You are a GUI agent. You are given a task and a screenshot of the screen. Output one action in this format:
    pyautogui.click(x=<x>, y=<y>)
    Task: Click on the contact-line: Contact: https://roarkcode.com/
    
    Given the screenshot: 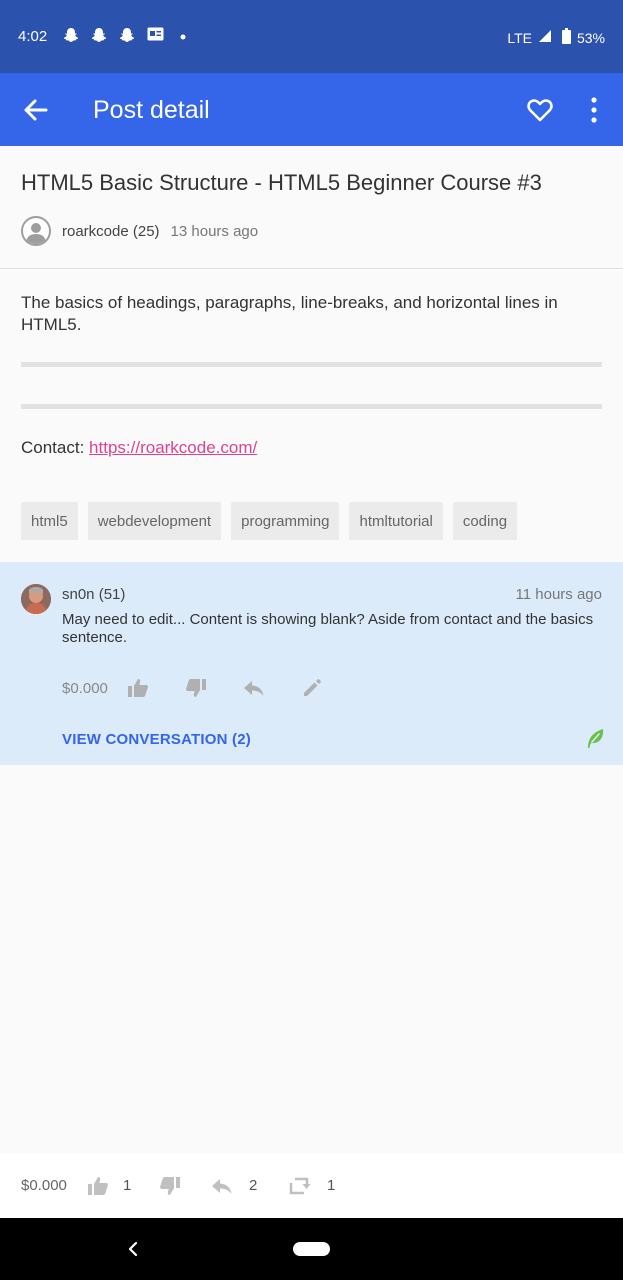 What is the action you would take?
    pyautogui.click(x=139, y=448)
    